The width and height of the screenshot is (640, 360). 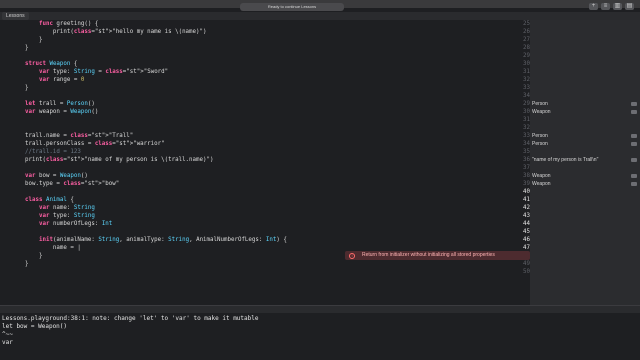 I want to click on code-text: bow.type = class="st">"bow", so click(x=72, y=184).